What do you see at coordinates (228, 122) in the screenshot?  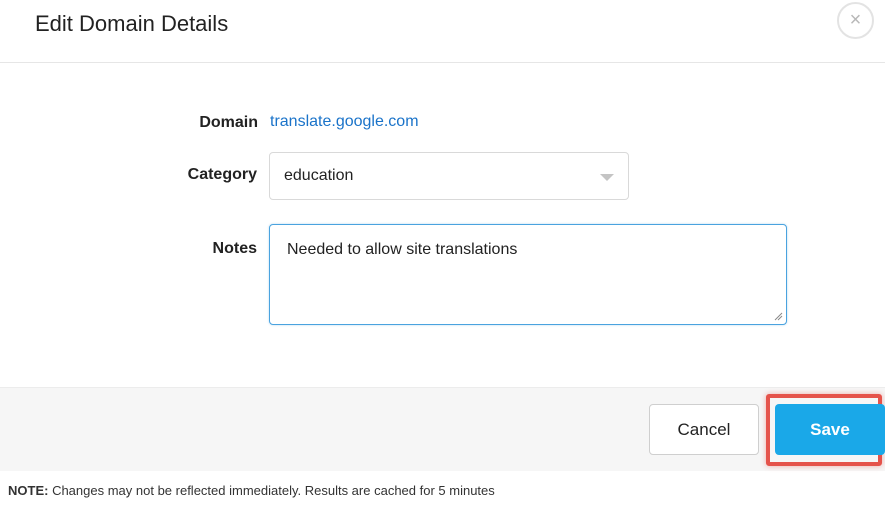 I see `domain-label: Domain` at bounding box center [228, 122].